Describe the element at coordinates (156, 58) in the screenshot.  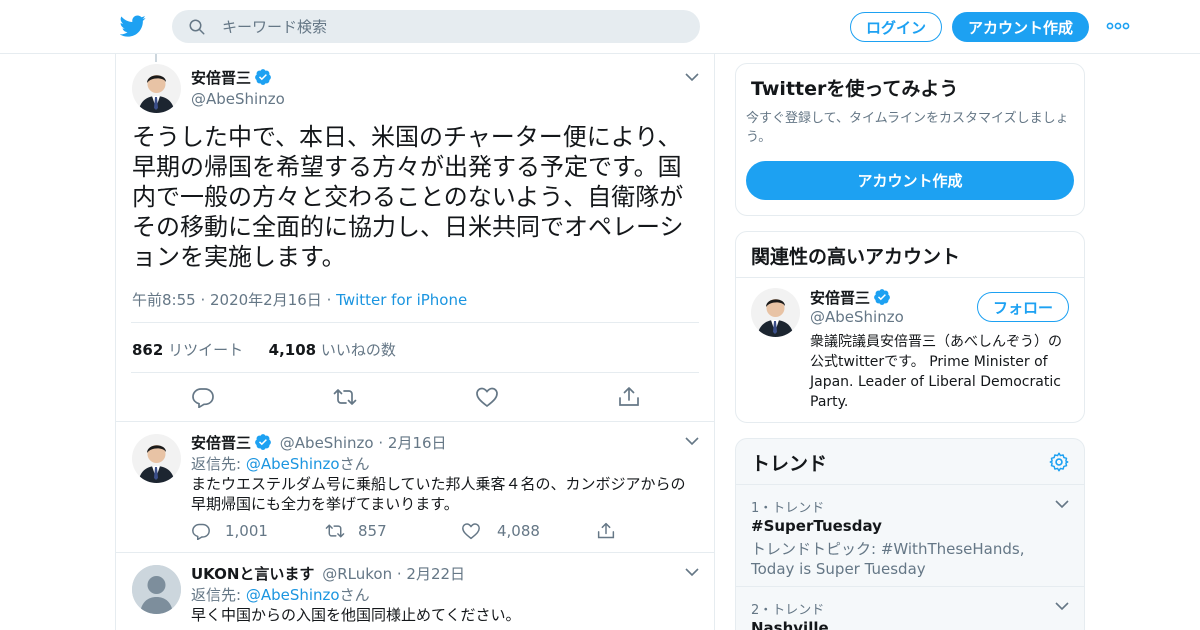
I see `thread-connector-line` at that location.